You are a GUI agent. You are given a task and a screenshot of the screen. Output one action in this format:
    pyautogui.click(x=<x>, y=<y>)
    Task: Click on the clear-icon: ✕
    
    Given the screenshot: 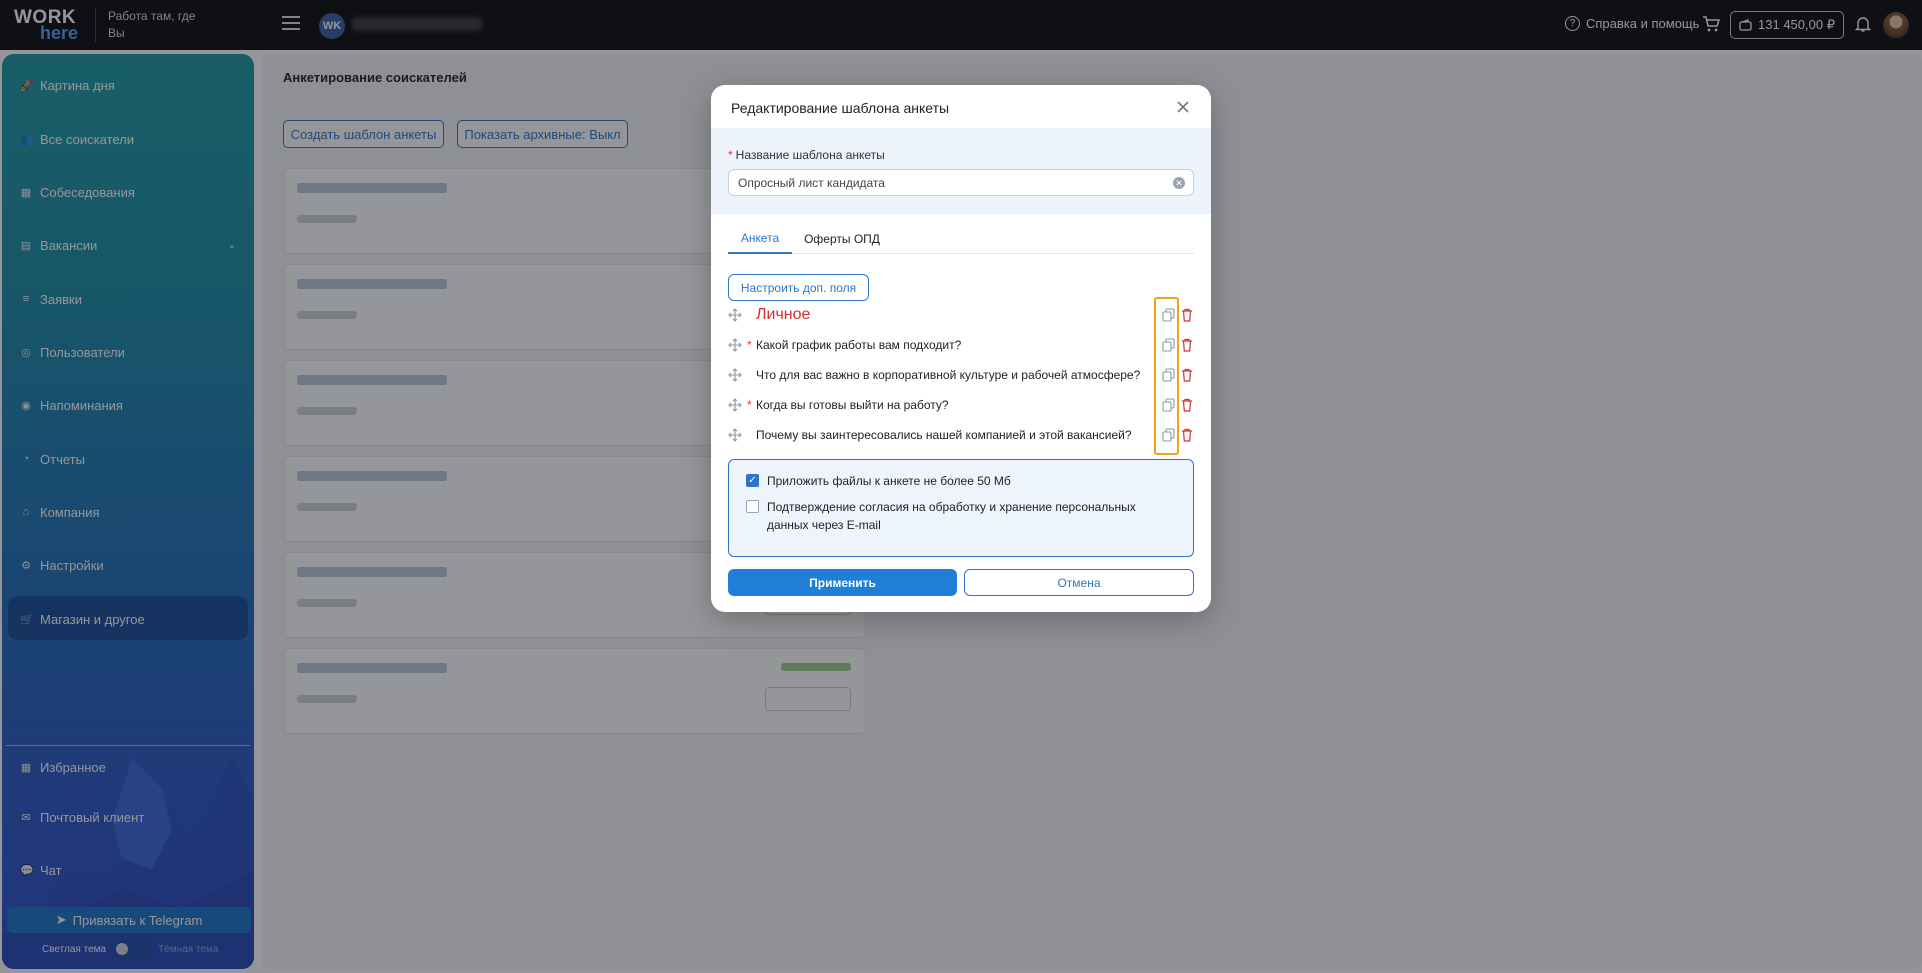 What is the action you would take?
    pyautogui.click(x=1179, y=183)
    